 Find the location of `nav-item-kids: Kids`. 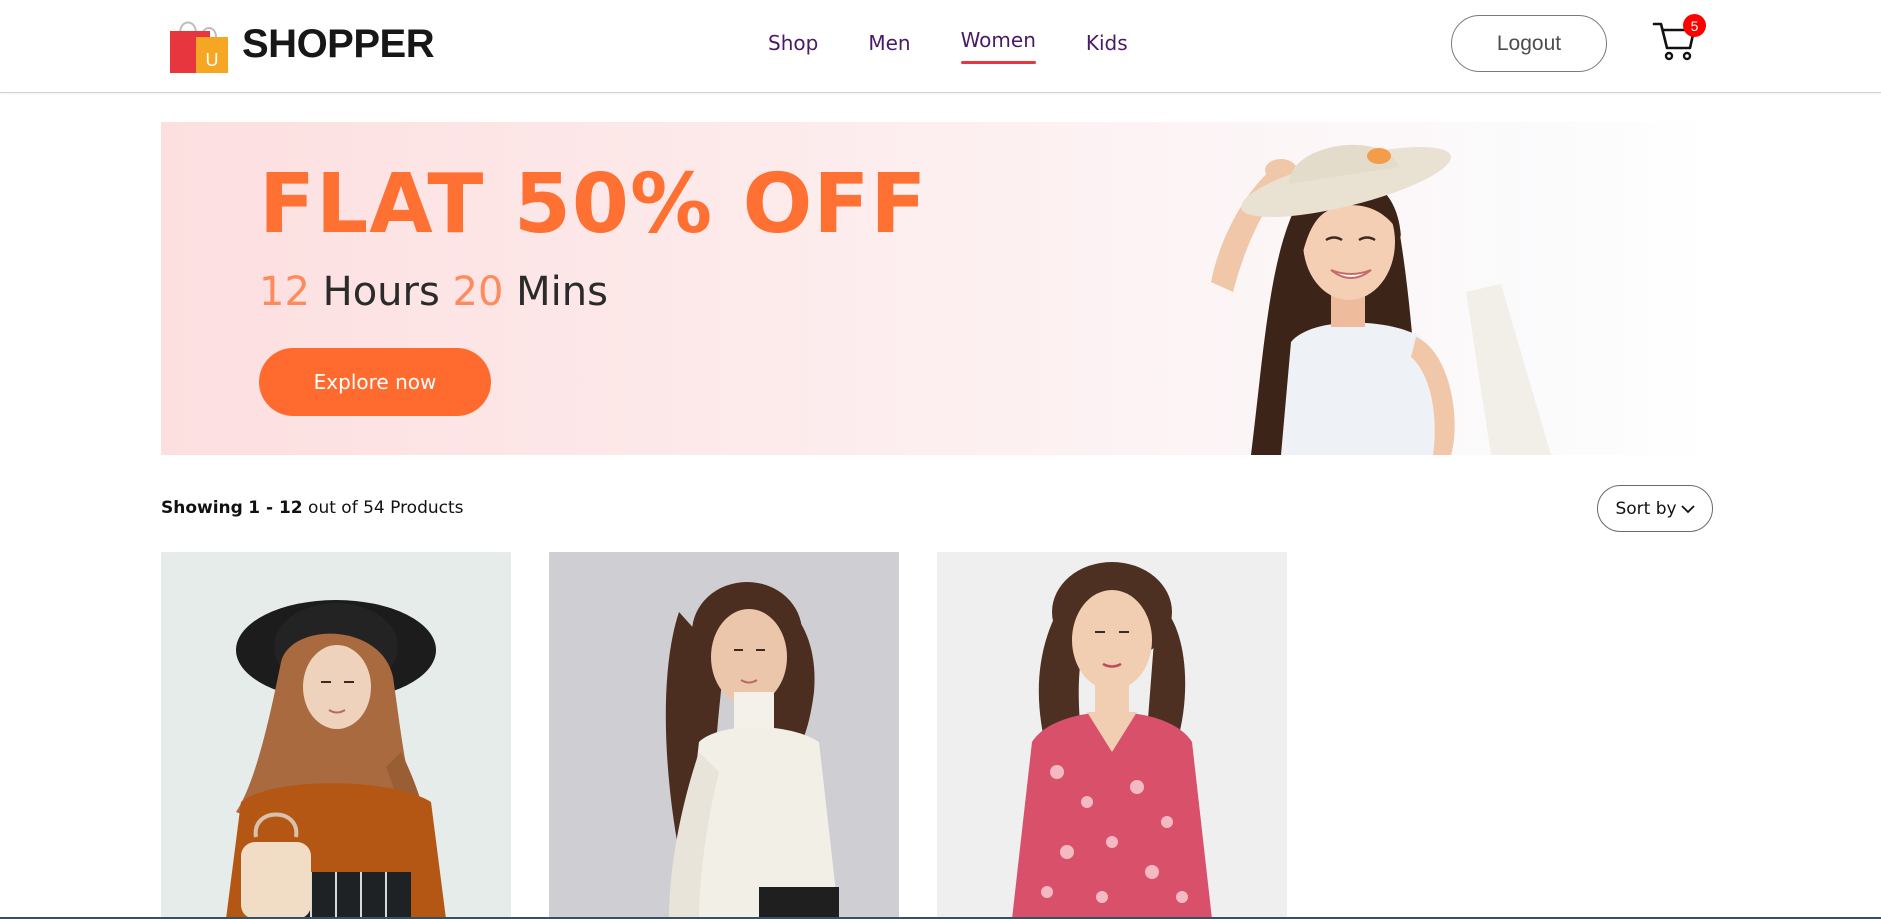

nav-item-kids: Kids is located at coordinates (1107, 43).